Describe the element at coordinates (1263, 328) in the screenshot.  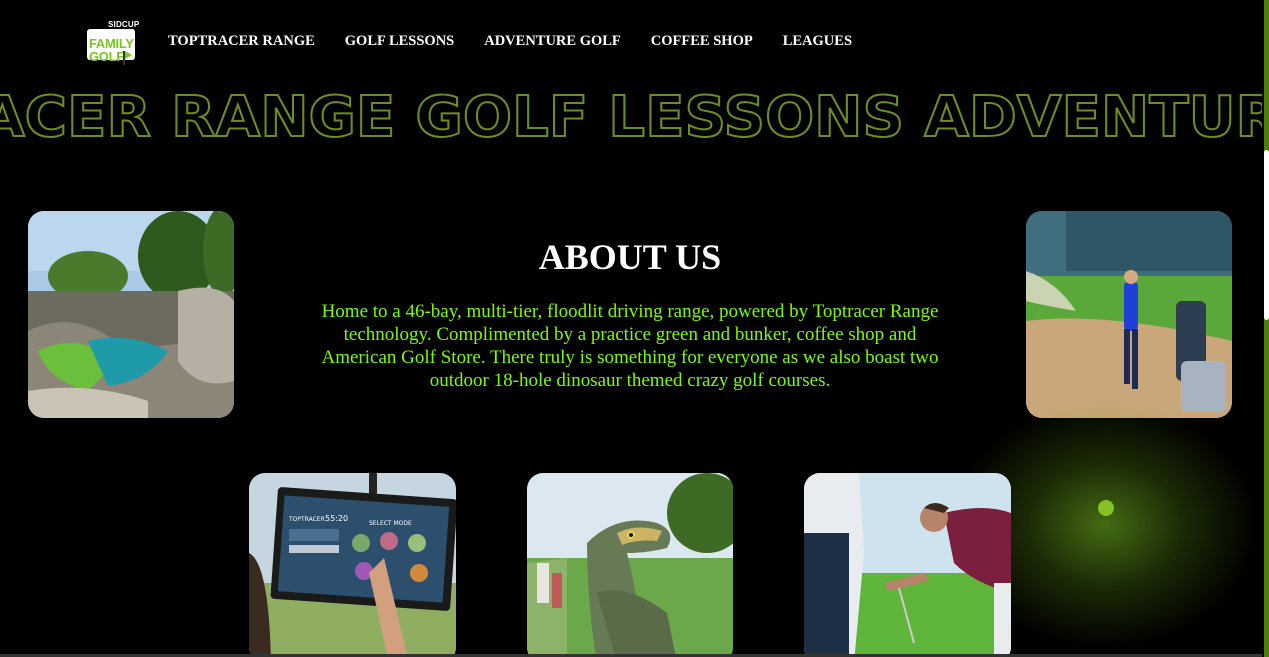
I see `scrollbar-edge` at that location.